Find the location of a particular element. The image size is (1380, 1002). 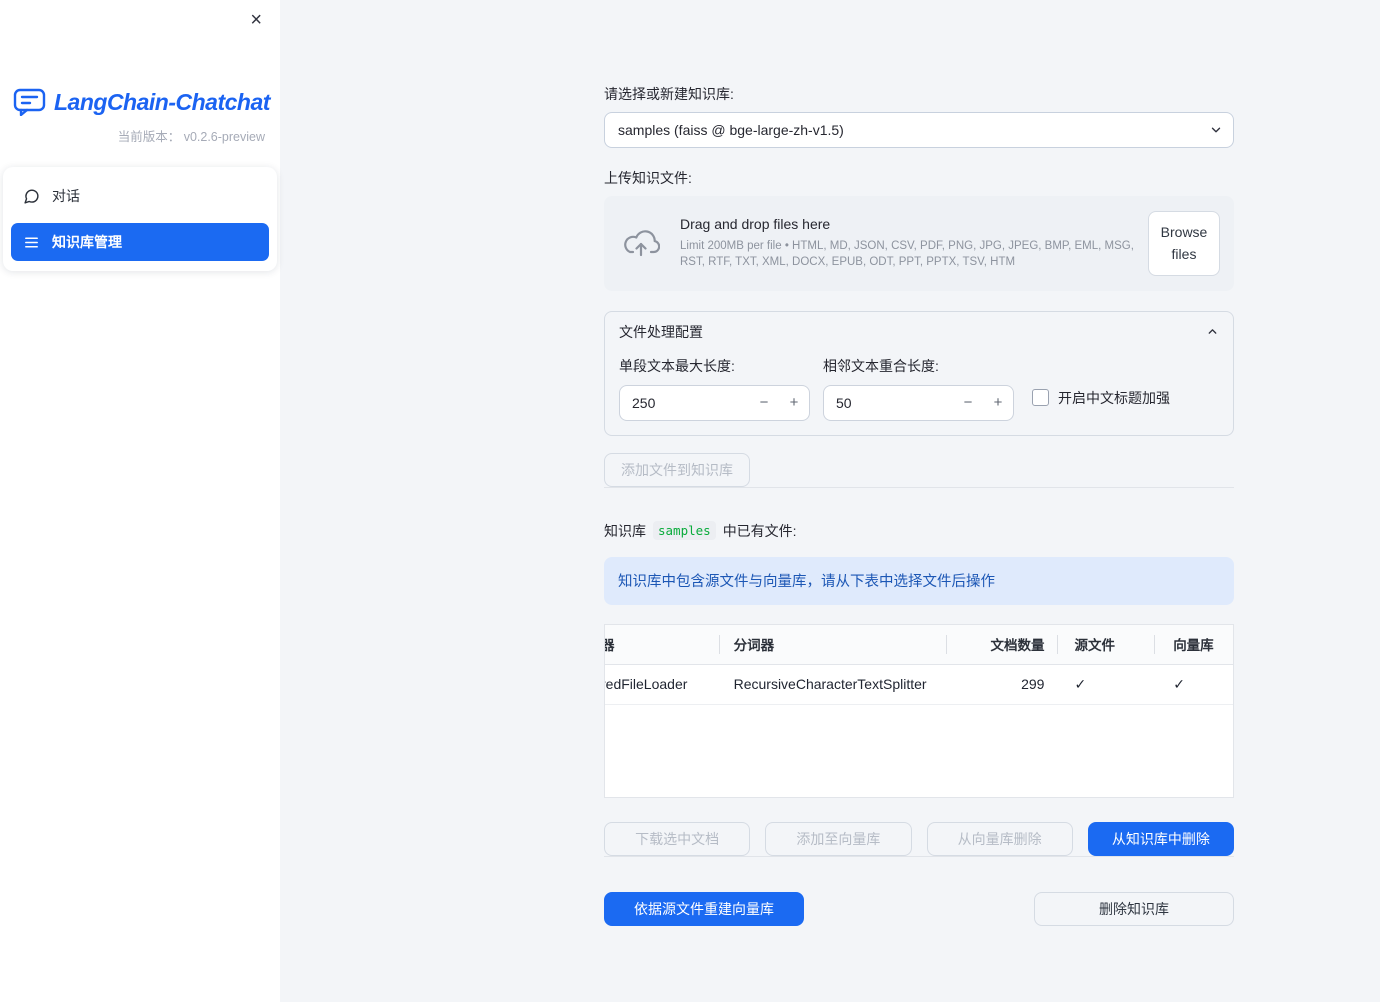

info-banner-text: 知识库中包含源文件与向量库，请从下表中选择文件后操作 is located at coordinates (806, 582).